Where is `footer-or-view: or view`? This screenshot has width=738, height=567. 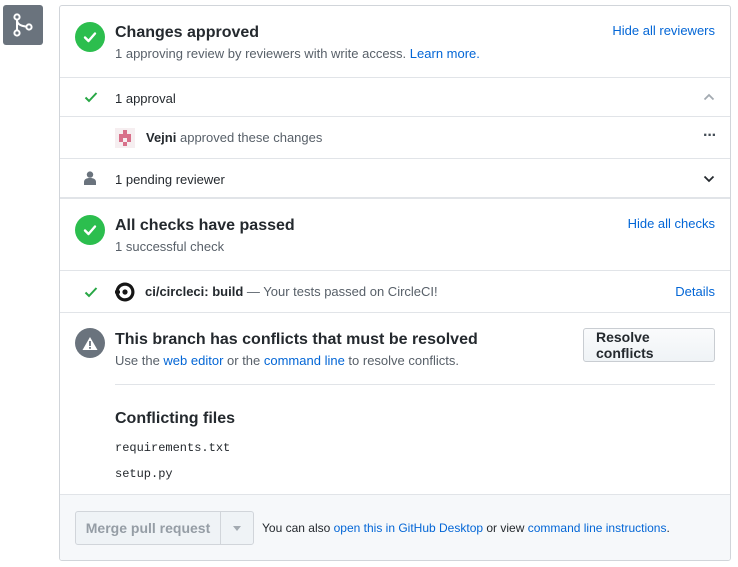
footer-or-view: or view is located at coordinates (505, 528).